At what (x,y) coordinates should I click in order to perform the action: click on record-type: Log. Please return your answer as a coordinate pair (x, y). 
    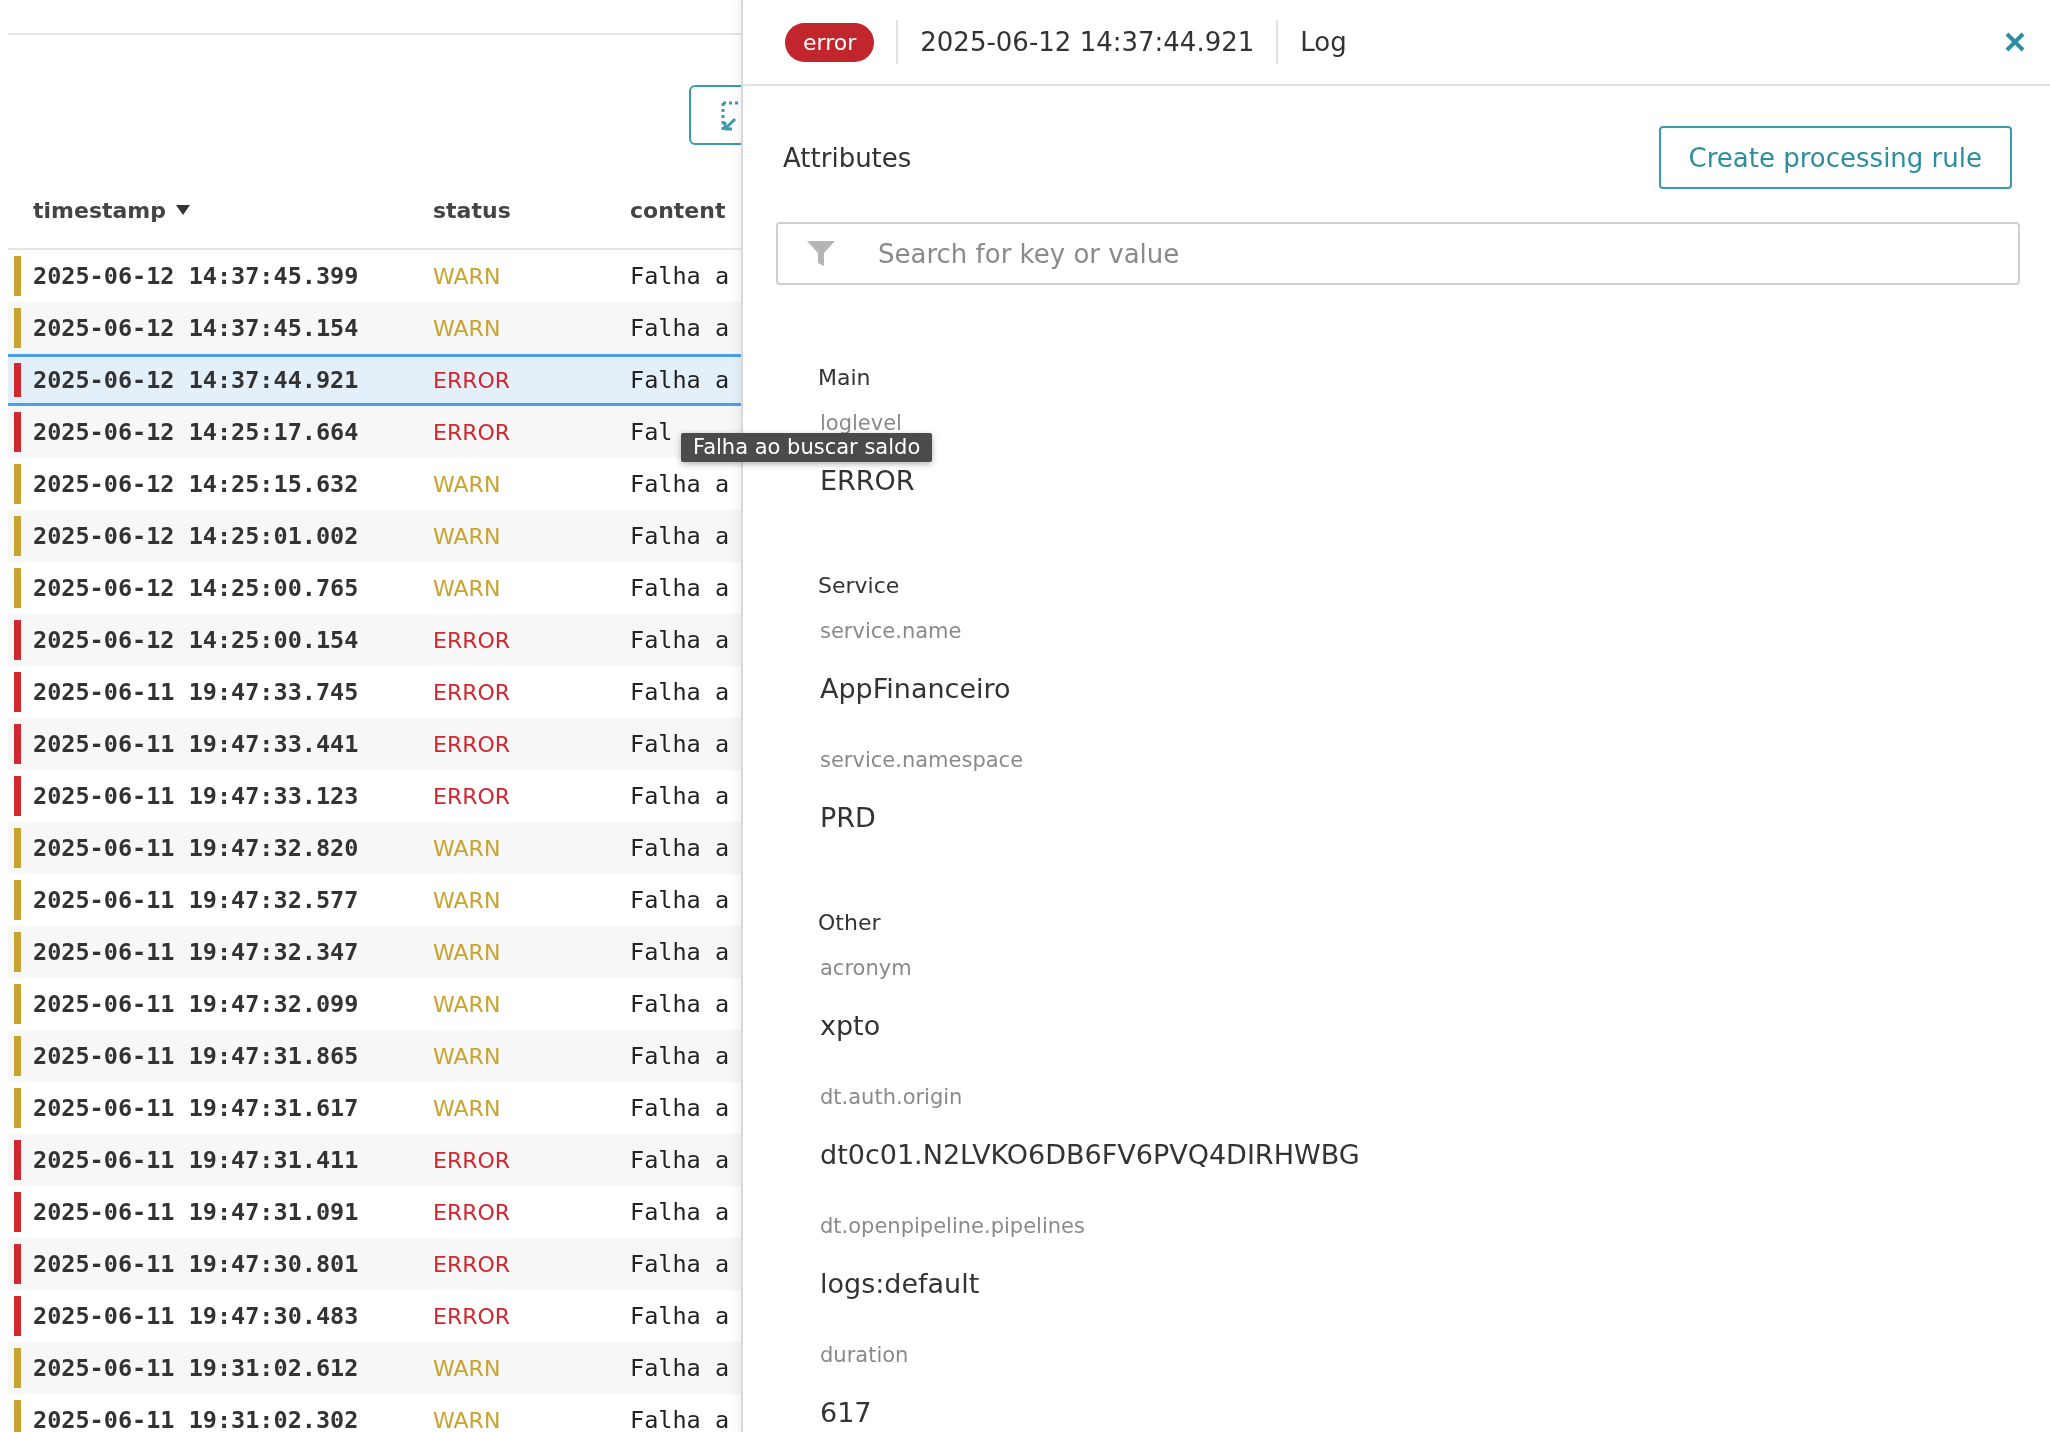
    Looking at the image, I should click on (1323, 42).